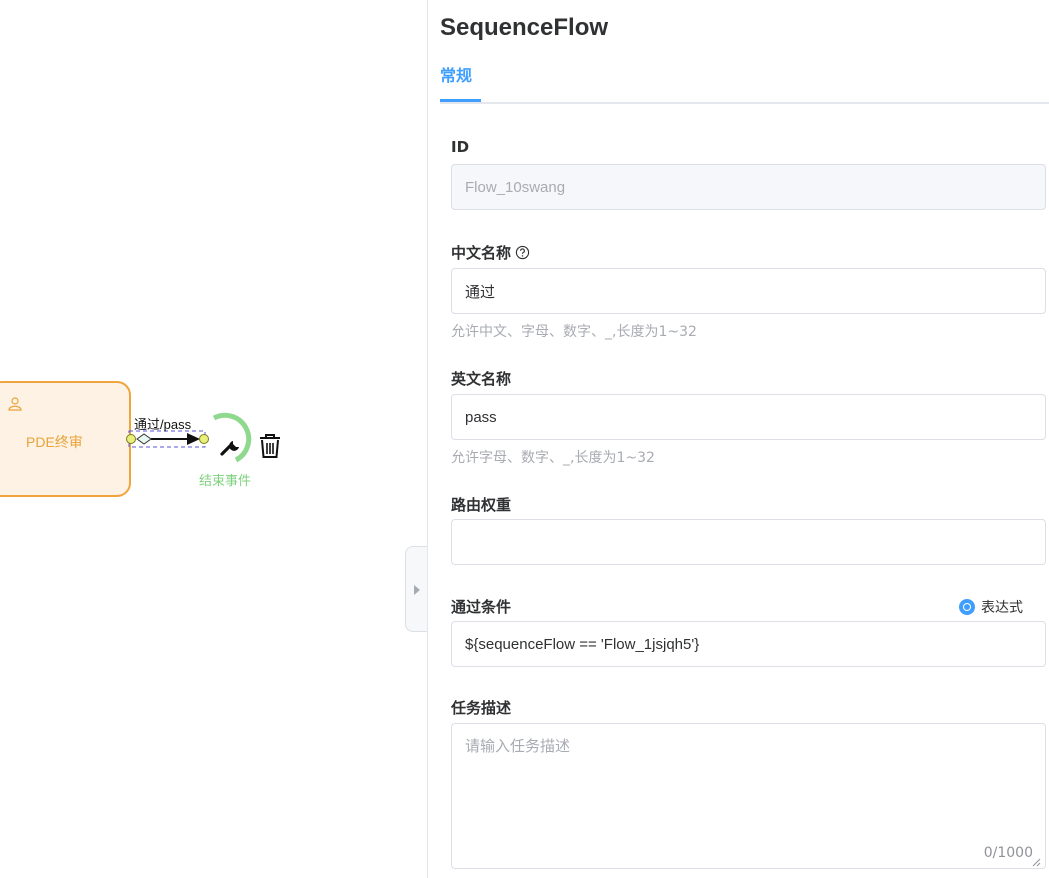  What do you see at coordinates (144, 439) in the screenshot?
I see `condition-diamond-icon` at bounding box center [144, 439].